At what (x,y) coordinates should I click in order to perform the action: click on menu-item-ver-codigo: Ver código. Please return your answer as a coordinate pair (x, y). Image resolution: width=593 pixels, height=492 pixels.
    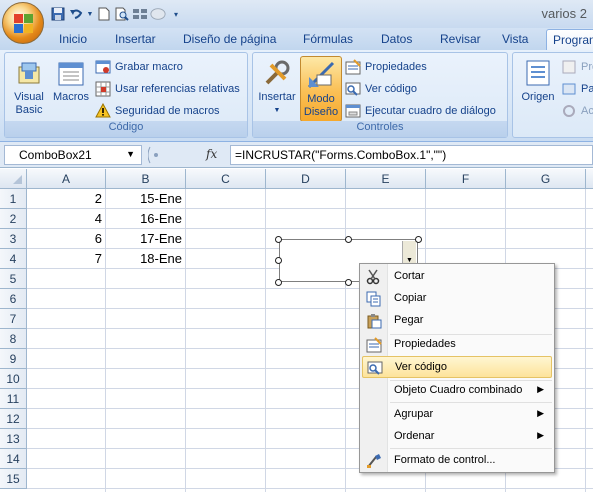
    Looking at the image, I should click on (457, 367).